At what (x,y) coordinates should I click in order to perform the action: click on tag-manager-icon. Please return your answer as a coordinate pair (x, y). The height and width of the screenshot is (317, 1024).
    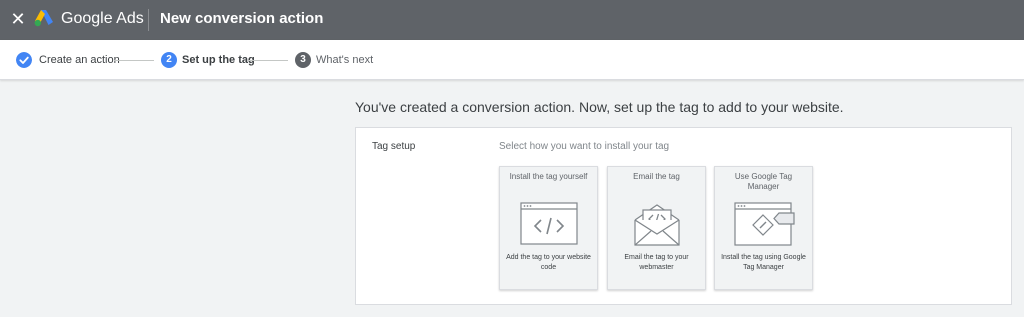
    Looking at the image, I should click on (764, 224).